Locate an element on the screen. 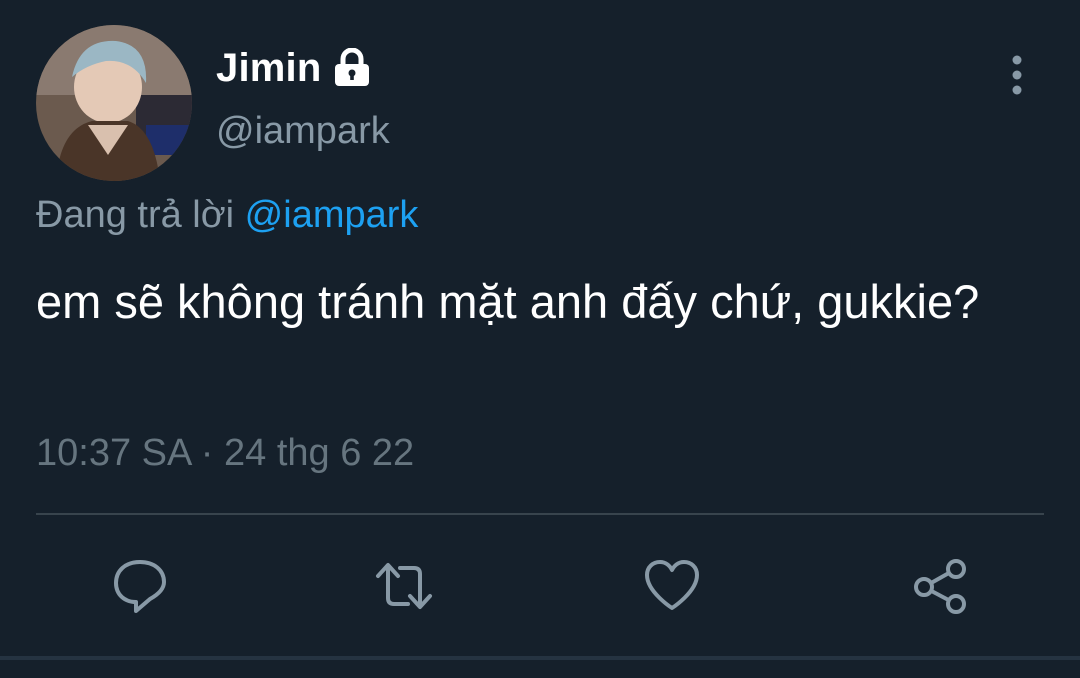  display-name: Jimin is located at coordinates (268, 68).